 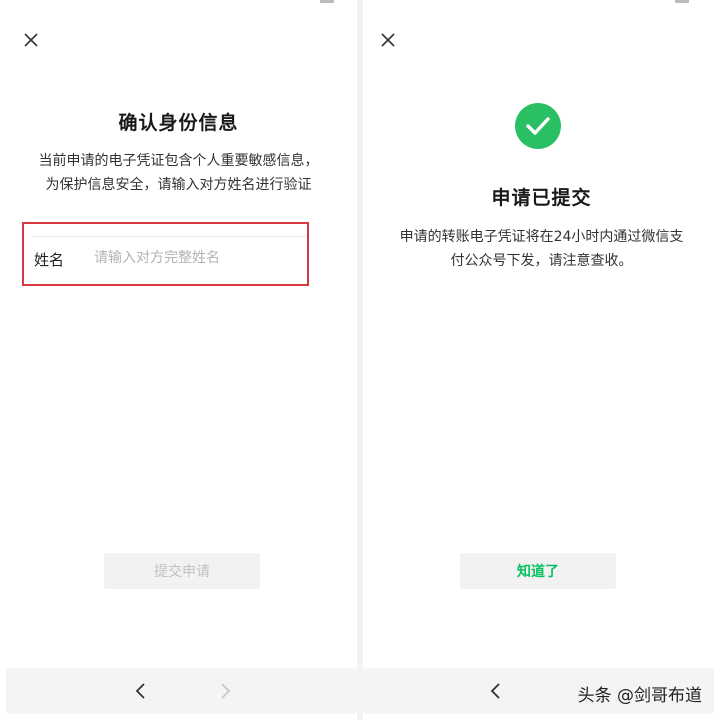 I want to click on name-input, so click(x=194, y=258).